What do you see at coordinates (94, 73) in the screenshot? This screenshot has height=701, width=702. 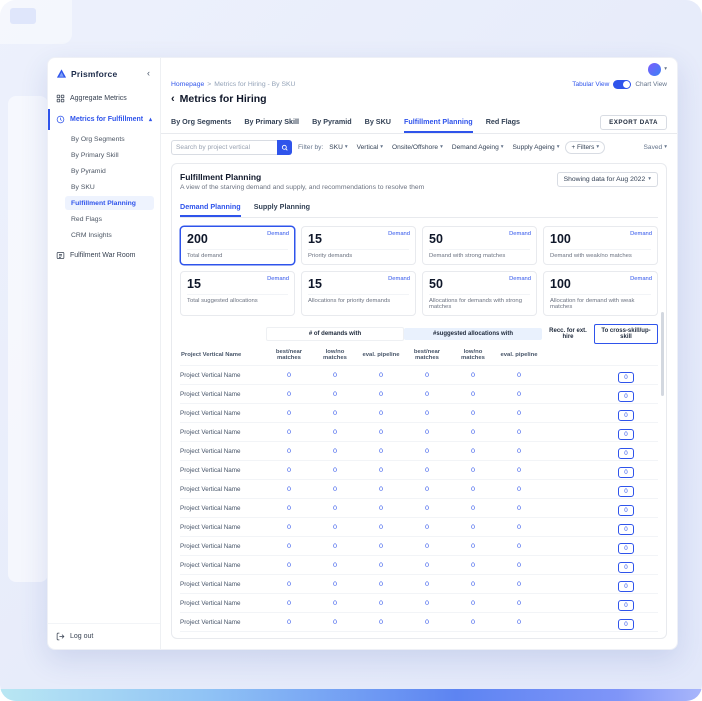 I see `brand-name: Prismforce` at bounding box center [94, 73].